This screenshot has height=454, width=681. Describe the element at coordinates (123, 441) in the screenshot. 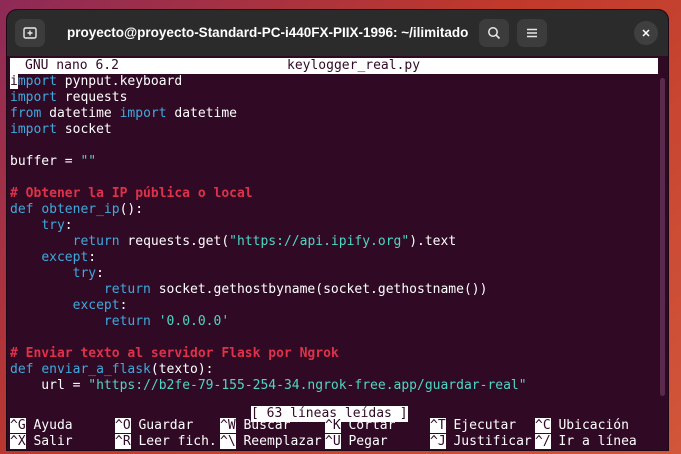

I see `shortcut-key: ^R` at that location.